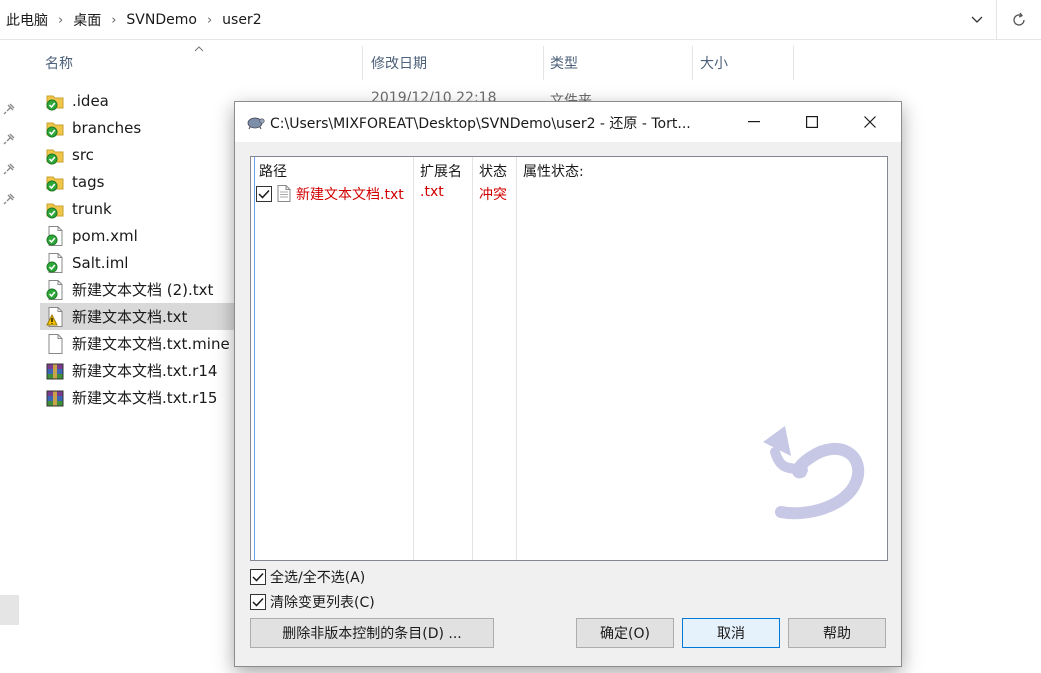 The width and height of the screenshot is (1041, 673). I want to click on clear-changelist-checkbox: 清除变更列表(C), so click(312, 602).